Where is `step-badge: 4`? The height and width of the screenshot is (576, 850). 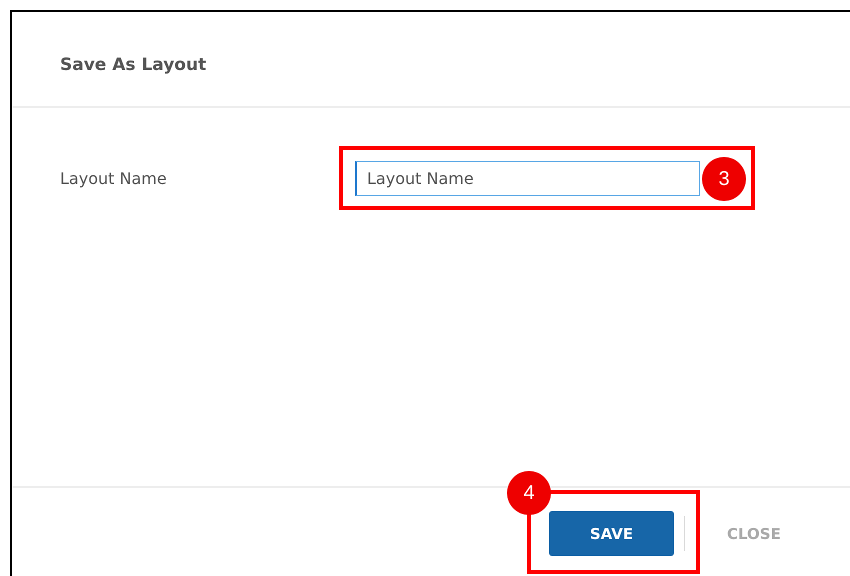 step-badge: 4 is located at coordinates (529, 493).